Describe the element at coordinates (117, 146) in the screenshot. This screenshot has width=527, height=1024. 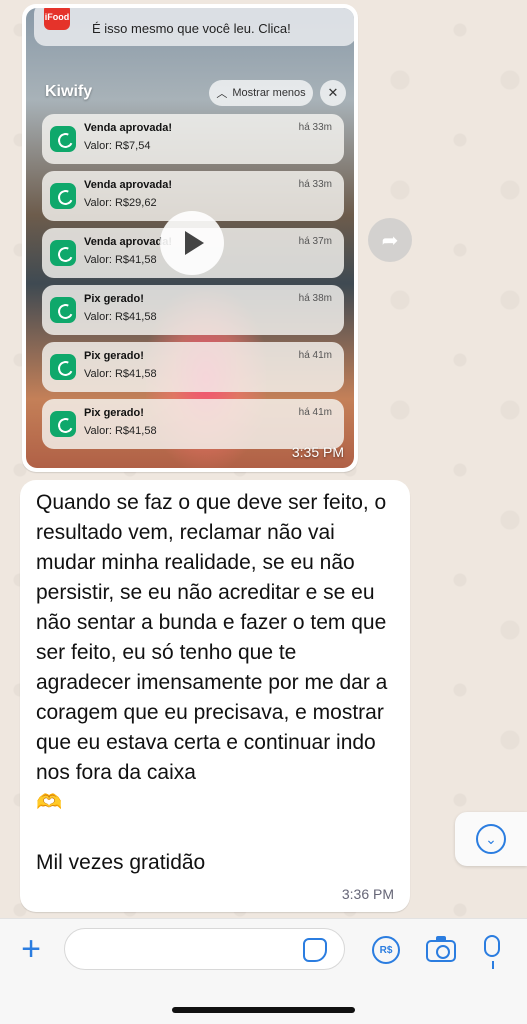
I see `notification-value: Valor: R$7,54` at that location.